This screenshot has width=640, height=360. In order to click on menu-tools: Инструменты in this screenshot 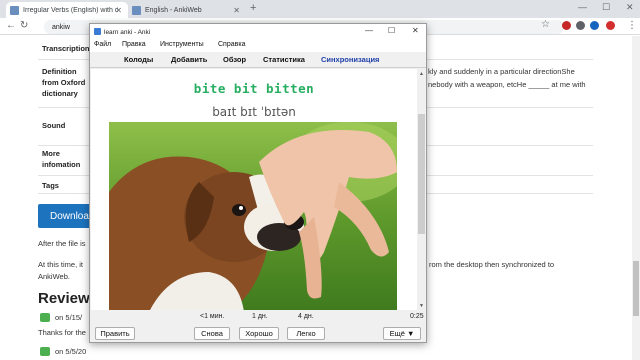, I will do `click(182, 44)`.